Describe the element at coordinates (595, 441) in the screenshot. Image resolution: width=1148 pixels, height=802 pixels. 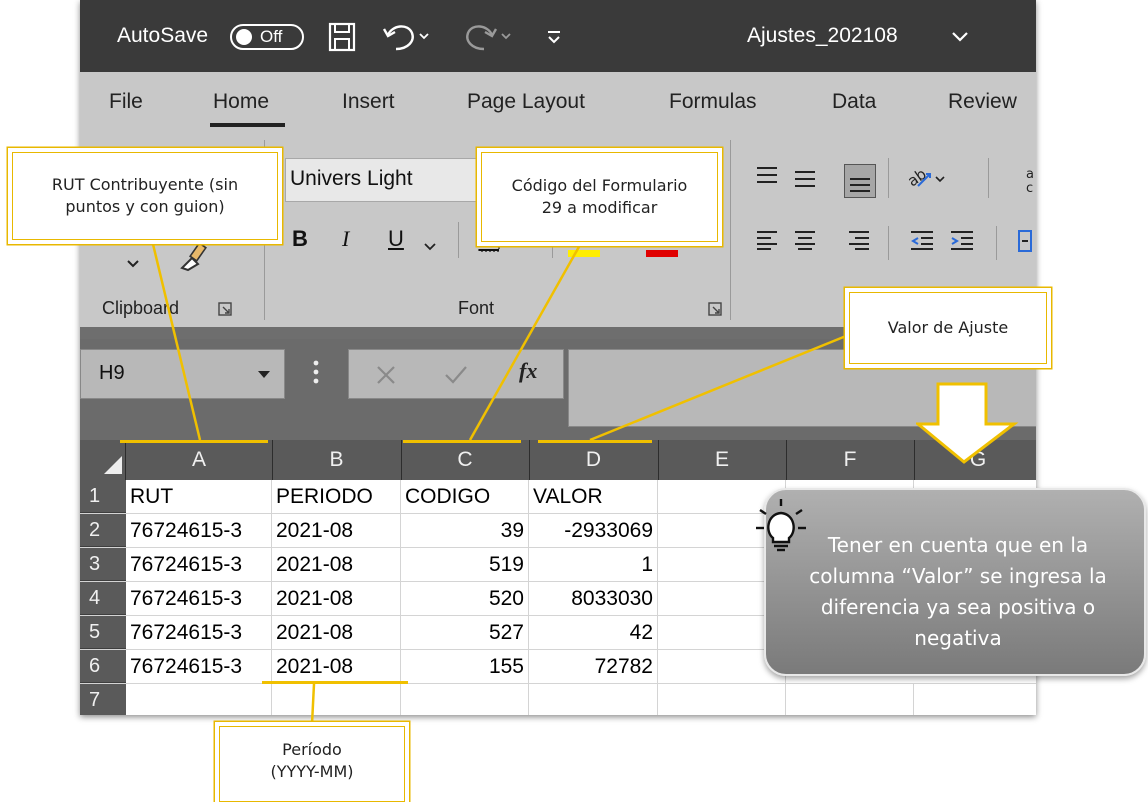
I see `highlight-line-col-d` at that location.